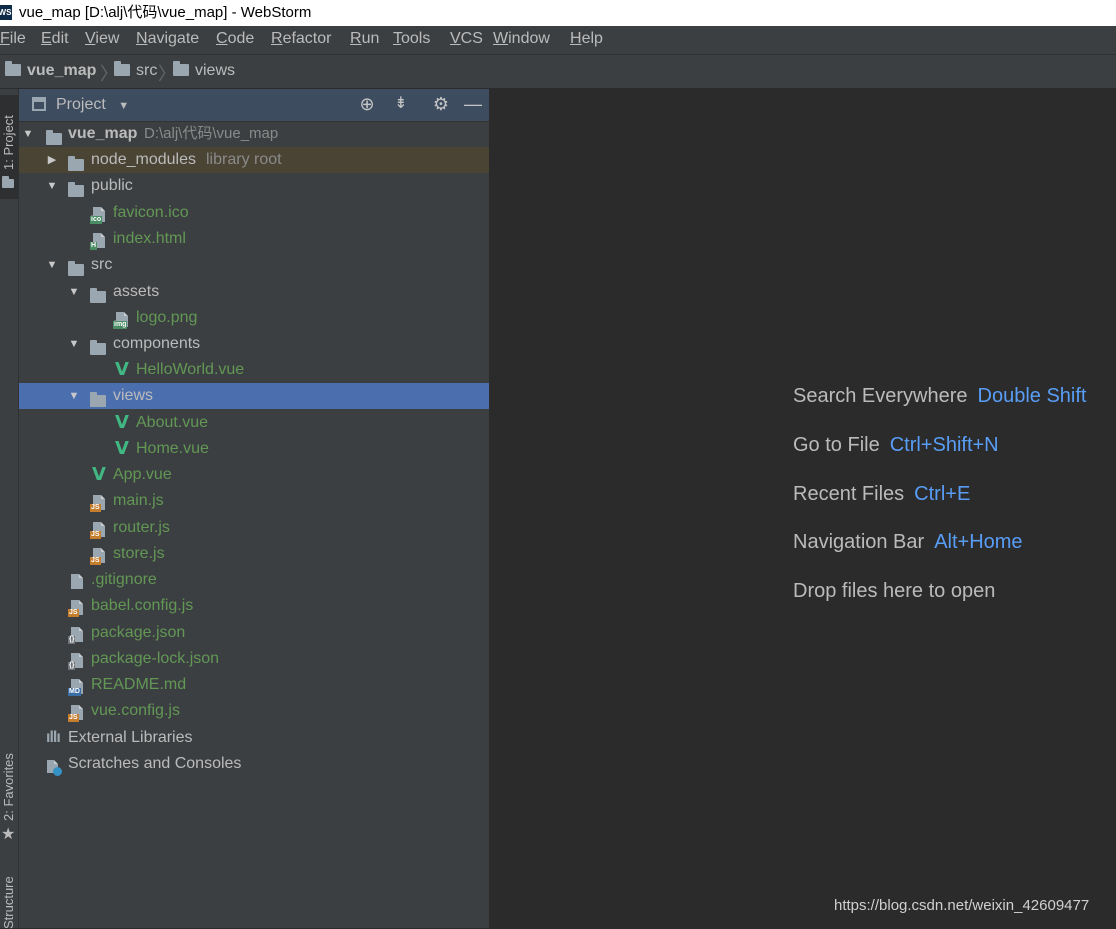  What do you see at coordinates (151, 212) in the screenshot?
I see `tree-label: favicon.ico` at bounding box center [151, 212].